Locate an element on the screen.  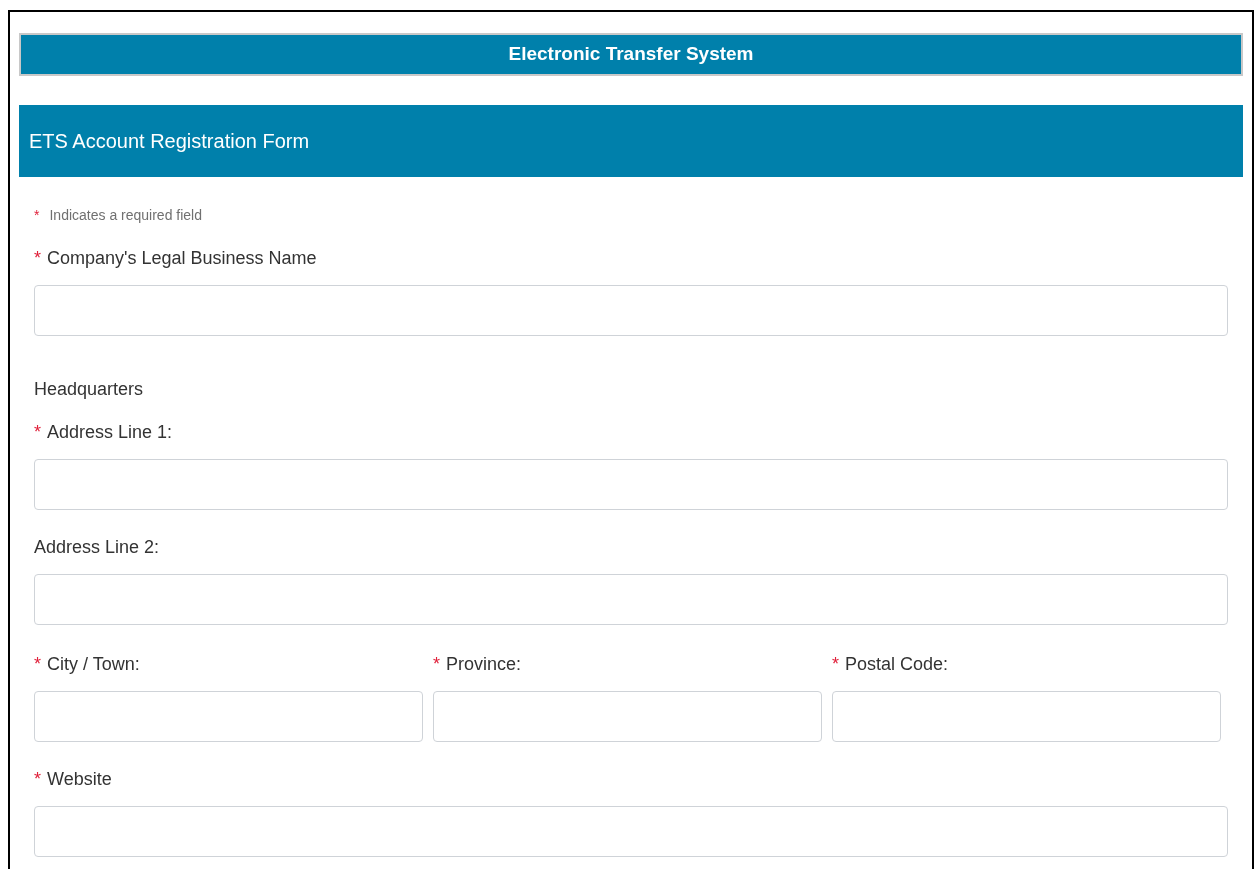
required-note: Indicates a required field is located at coordinates (125, 215).